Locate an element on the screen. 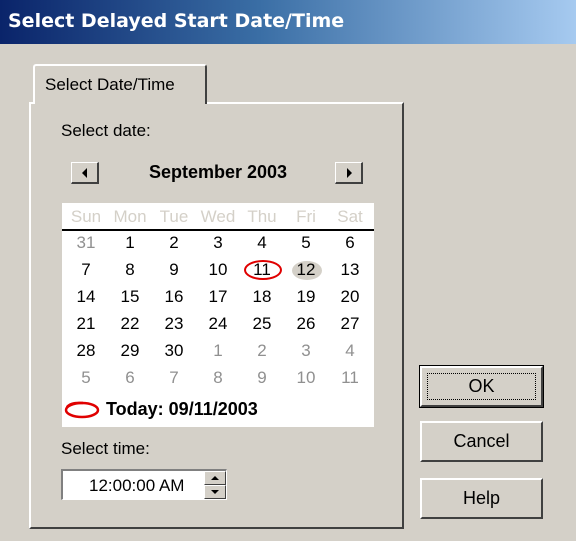  spin-up-button is located at coordinates (215, 478).